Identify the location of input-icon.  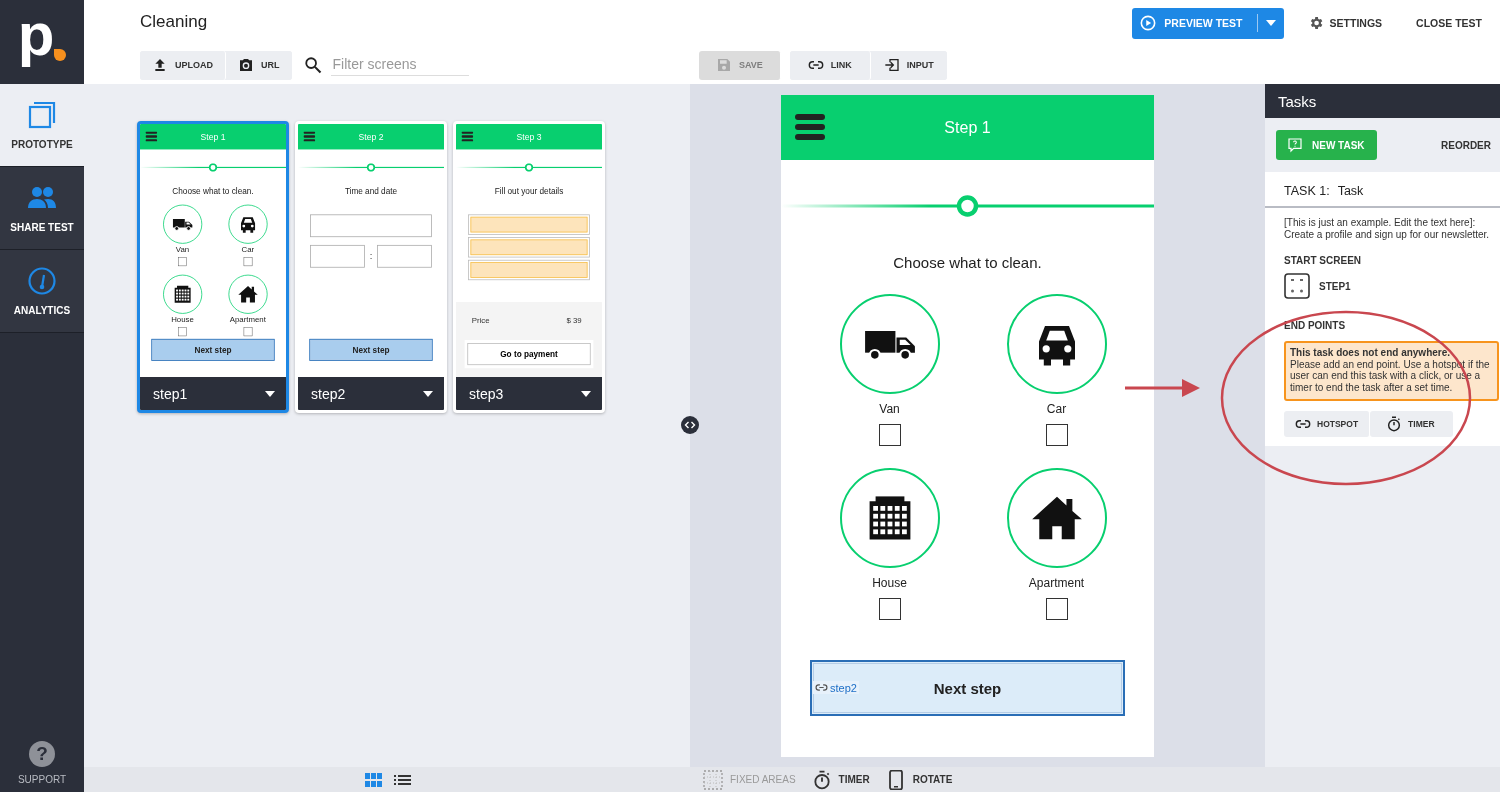
(891, 65).